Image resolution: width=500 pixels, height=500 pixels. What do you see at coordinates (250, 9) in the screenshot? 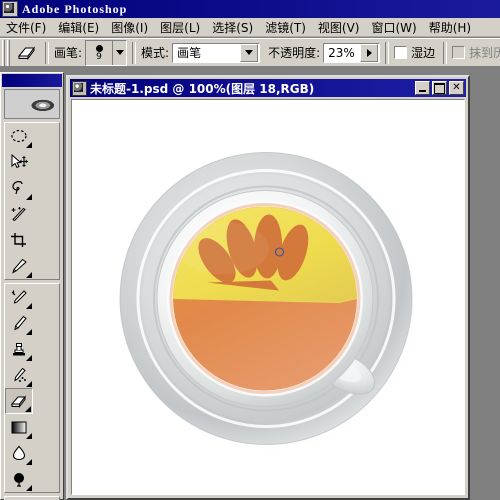
I see `application-titlebar: Adobe Photoshop` at bounding box center [250, 9].